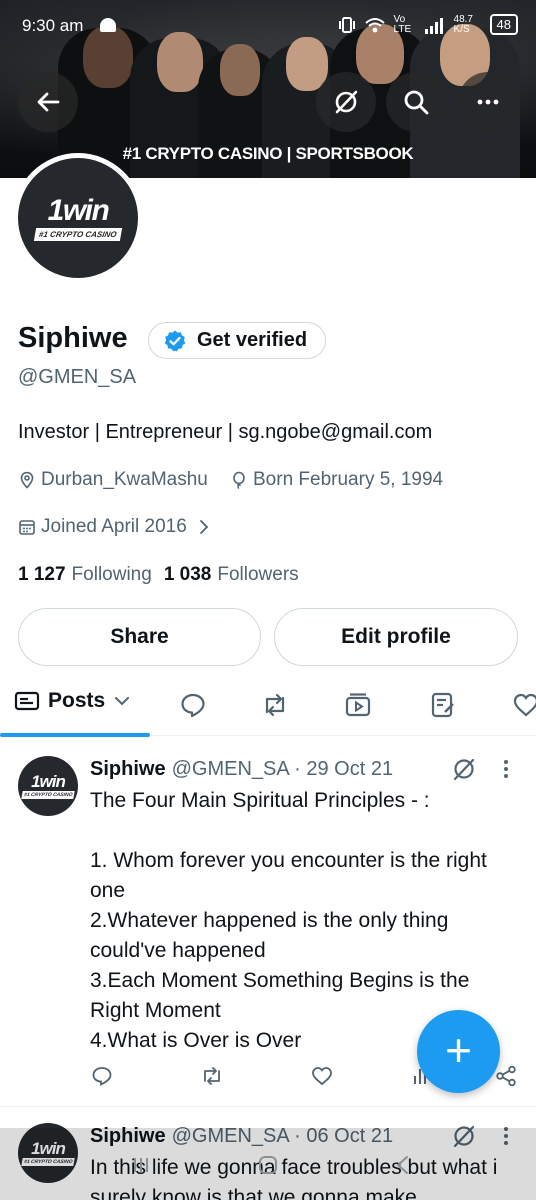 This screenshot has width=536, height=1200. Describe the element at coordinates (358, 705) in the screenshot. I see `tab-videos` at that location.